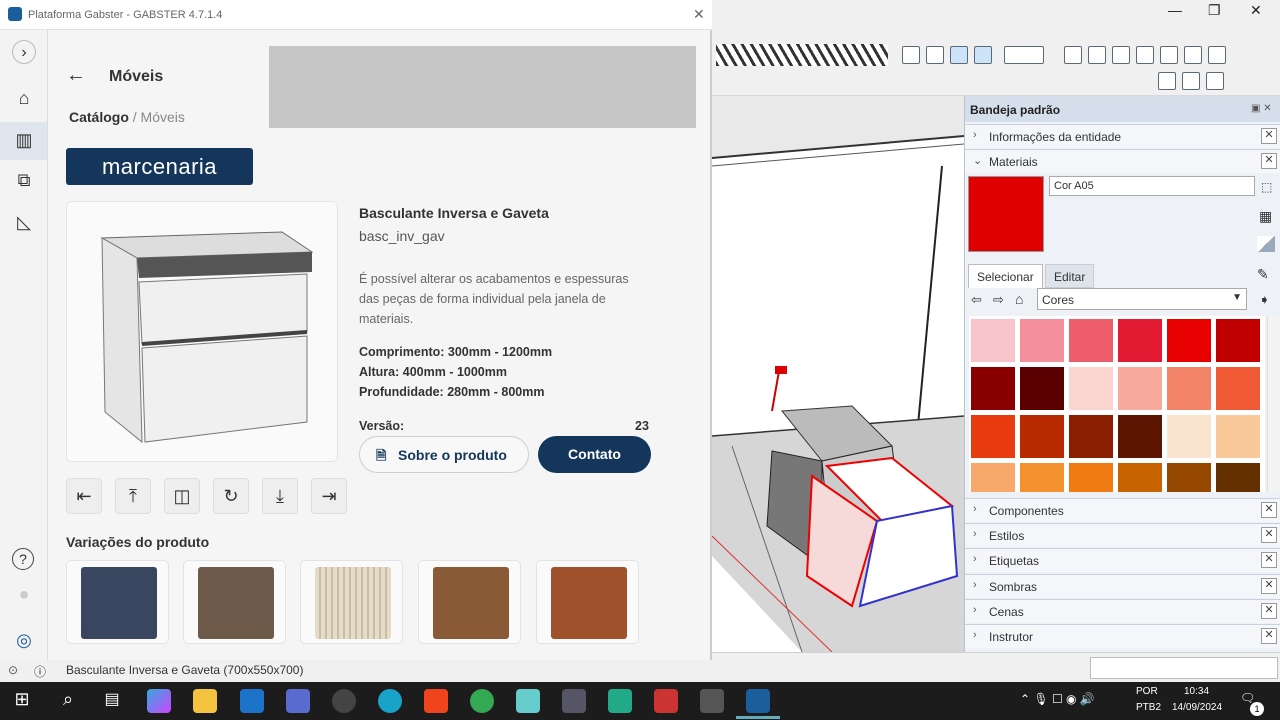 The height and width of the screenshot is (720, 1280). Describe the element at coordinates (1264, 300) in the screenshot. I see `details-icon: ➧` at that location.